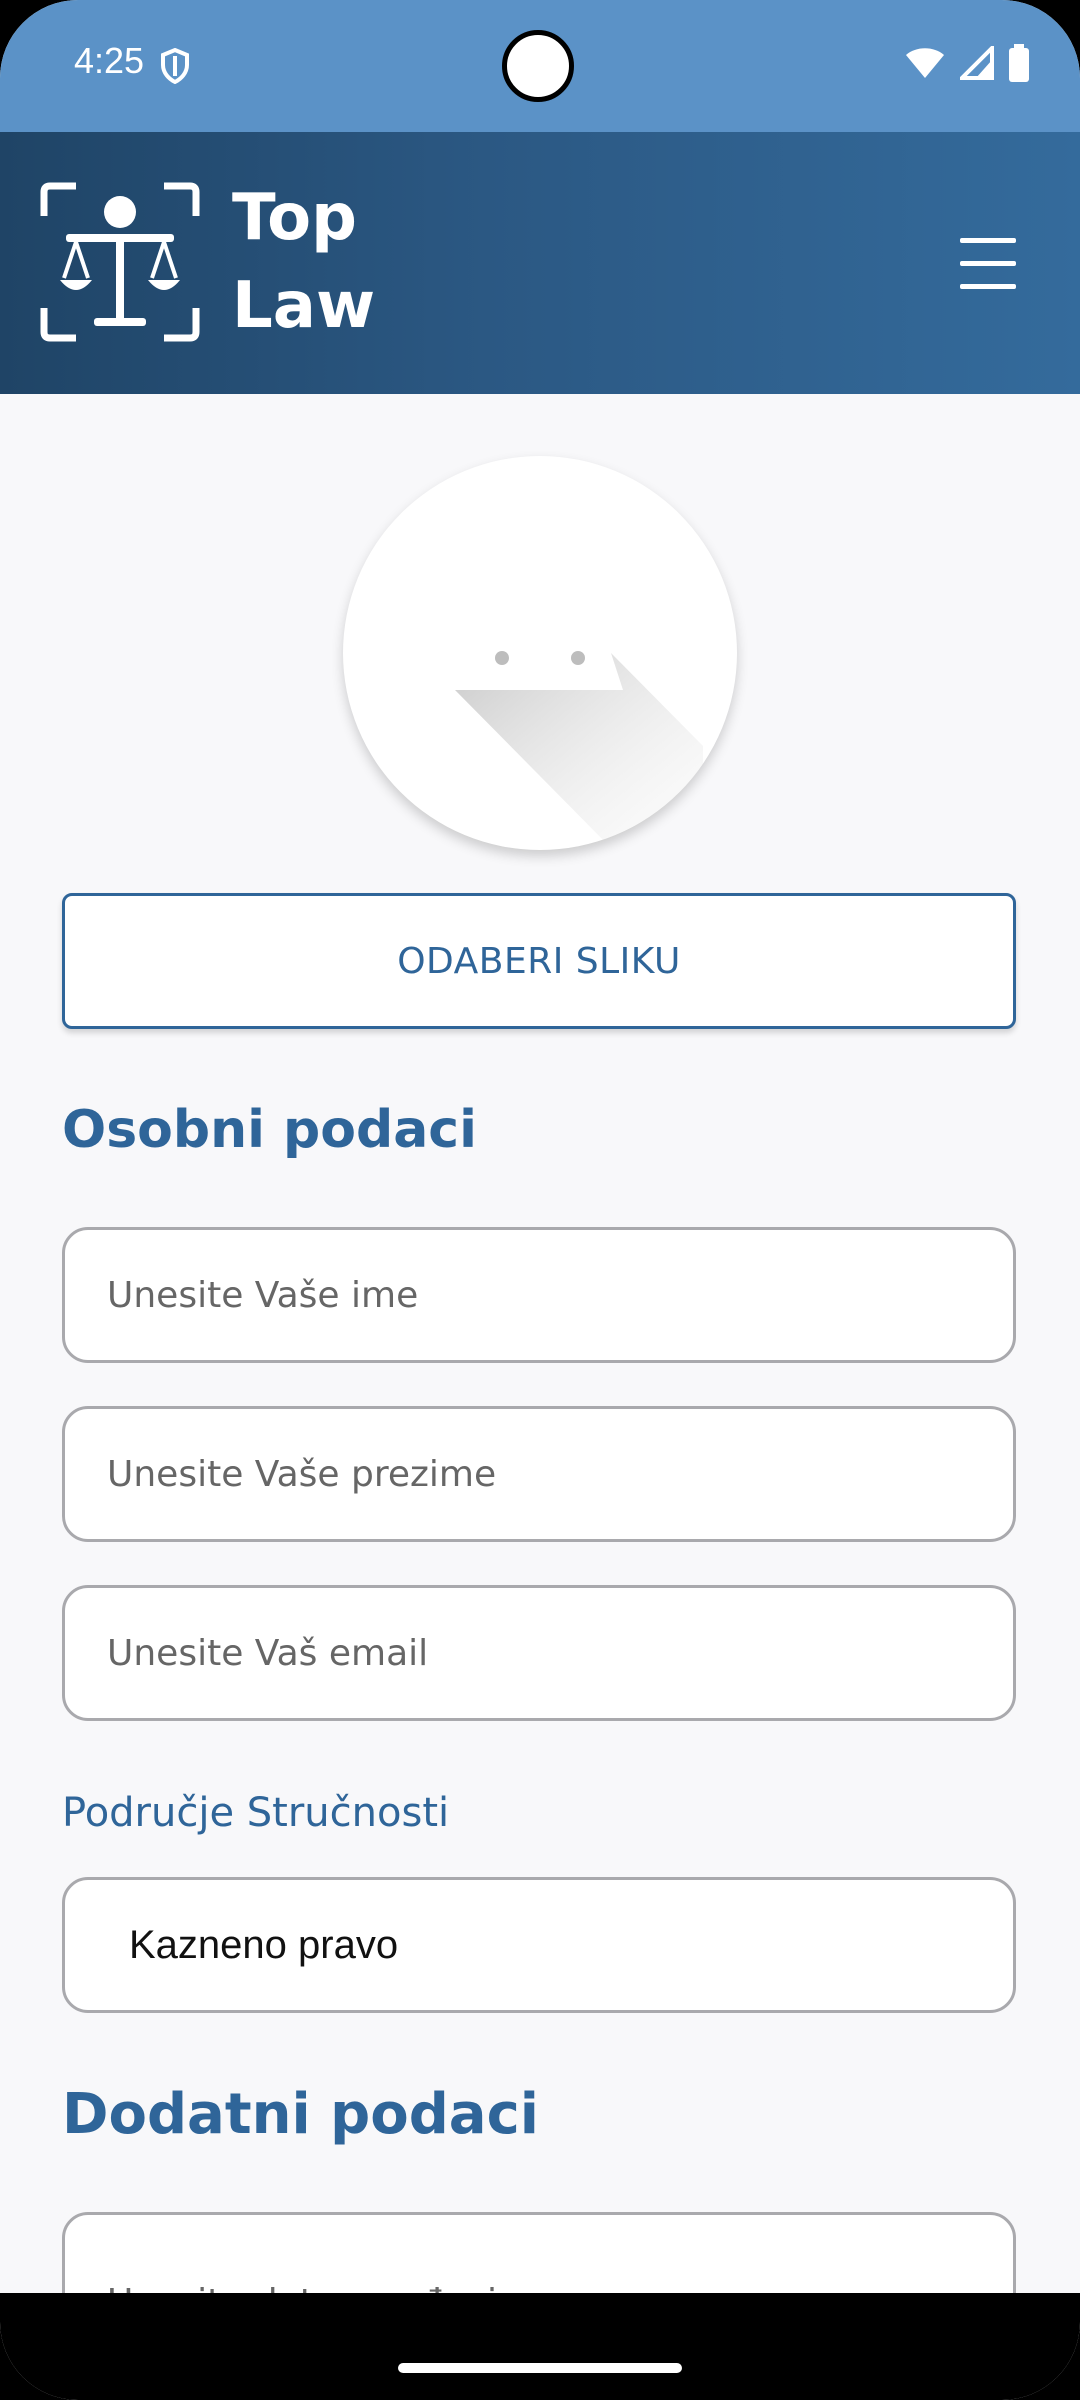 This screenshot has width=1080, height=2400. Describe the element at coordinates (539, 1653) in the screenshot. I see `email-field: Unesite Vaš email` at that location.